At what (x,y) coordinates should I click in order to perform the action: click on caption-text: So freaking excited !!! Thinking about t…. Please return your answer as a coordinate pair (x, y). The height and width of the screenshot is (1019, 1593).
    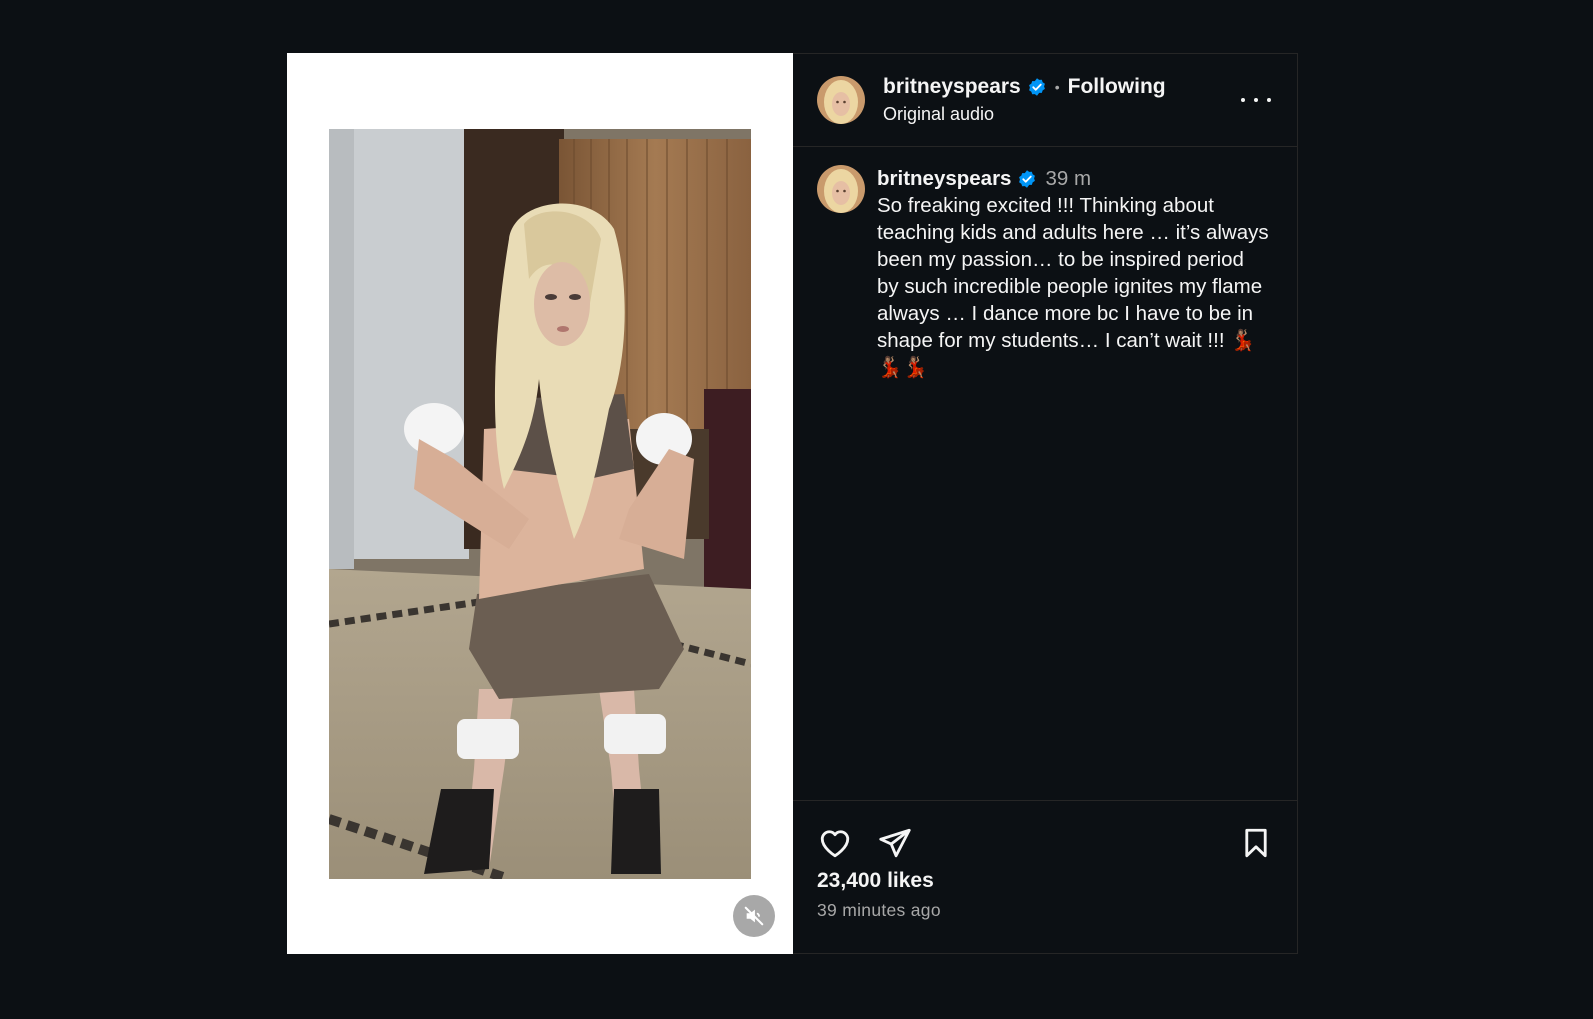
    Looking at the image, I should click on (1073, 286).